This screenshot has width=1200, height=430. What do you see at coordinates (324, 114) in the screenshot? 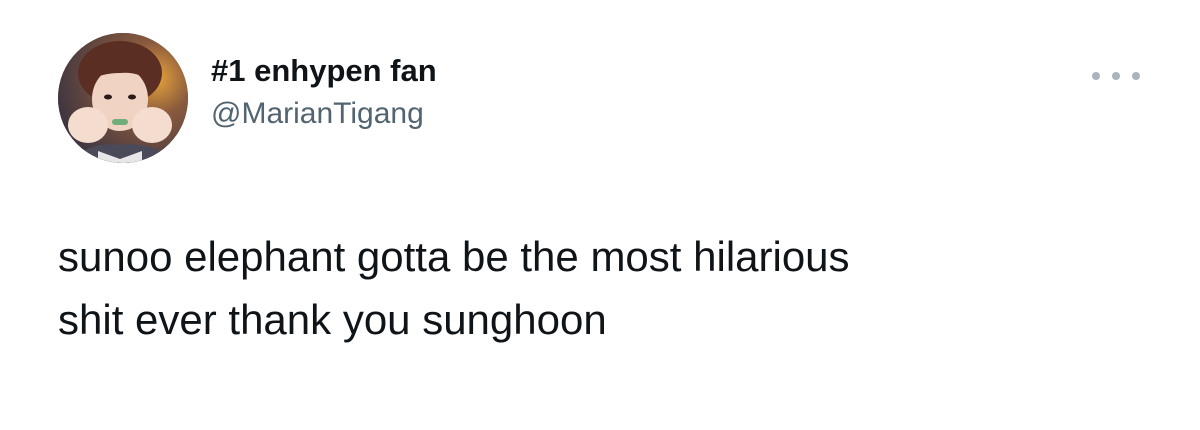
I see `author-handle: @MarianTigang` at bounding box center [324, 114].